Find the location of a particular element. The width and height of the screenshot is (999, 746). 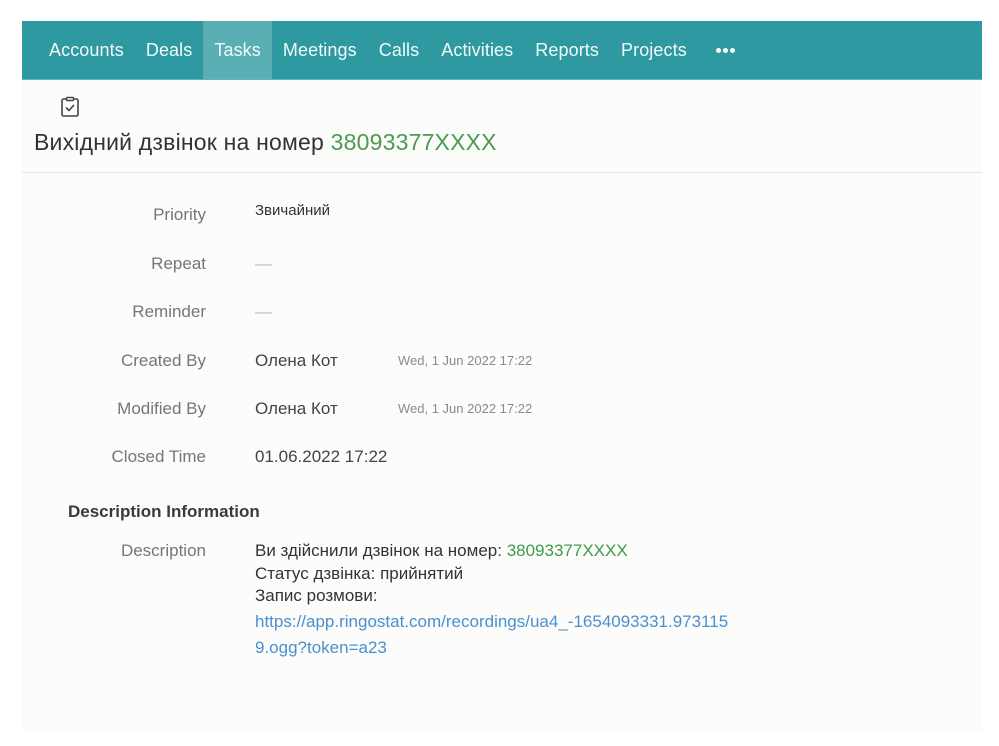

description-call-text: Ви здійснили дзвінок на номер: is located at coordinates (378, 550).